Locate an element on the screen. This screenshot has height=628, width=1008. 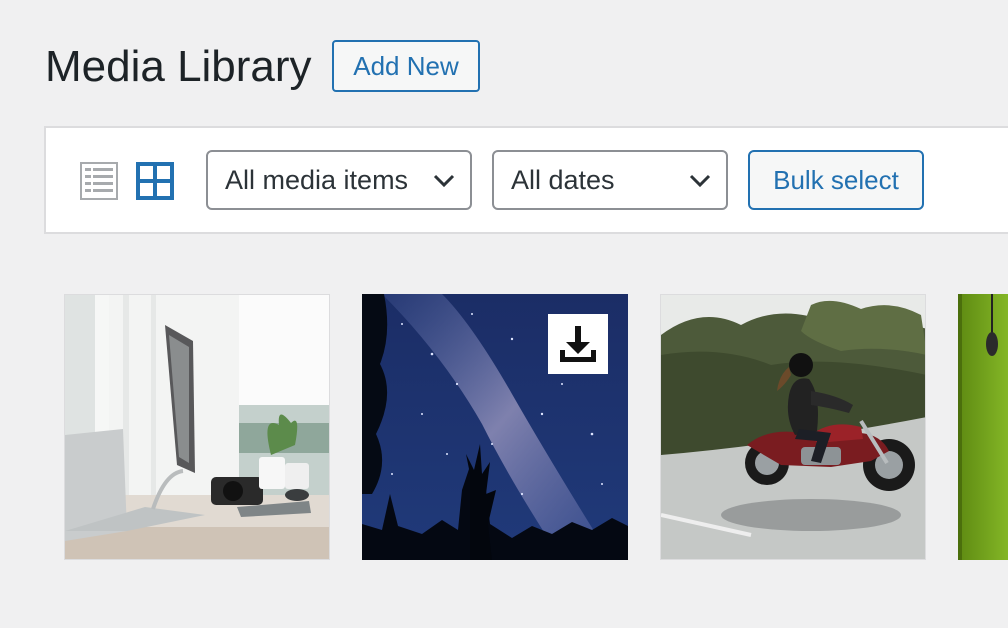
add-new-button: Add New is located at coordinates (406, 66).